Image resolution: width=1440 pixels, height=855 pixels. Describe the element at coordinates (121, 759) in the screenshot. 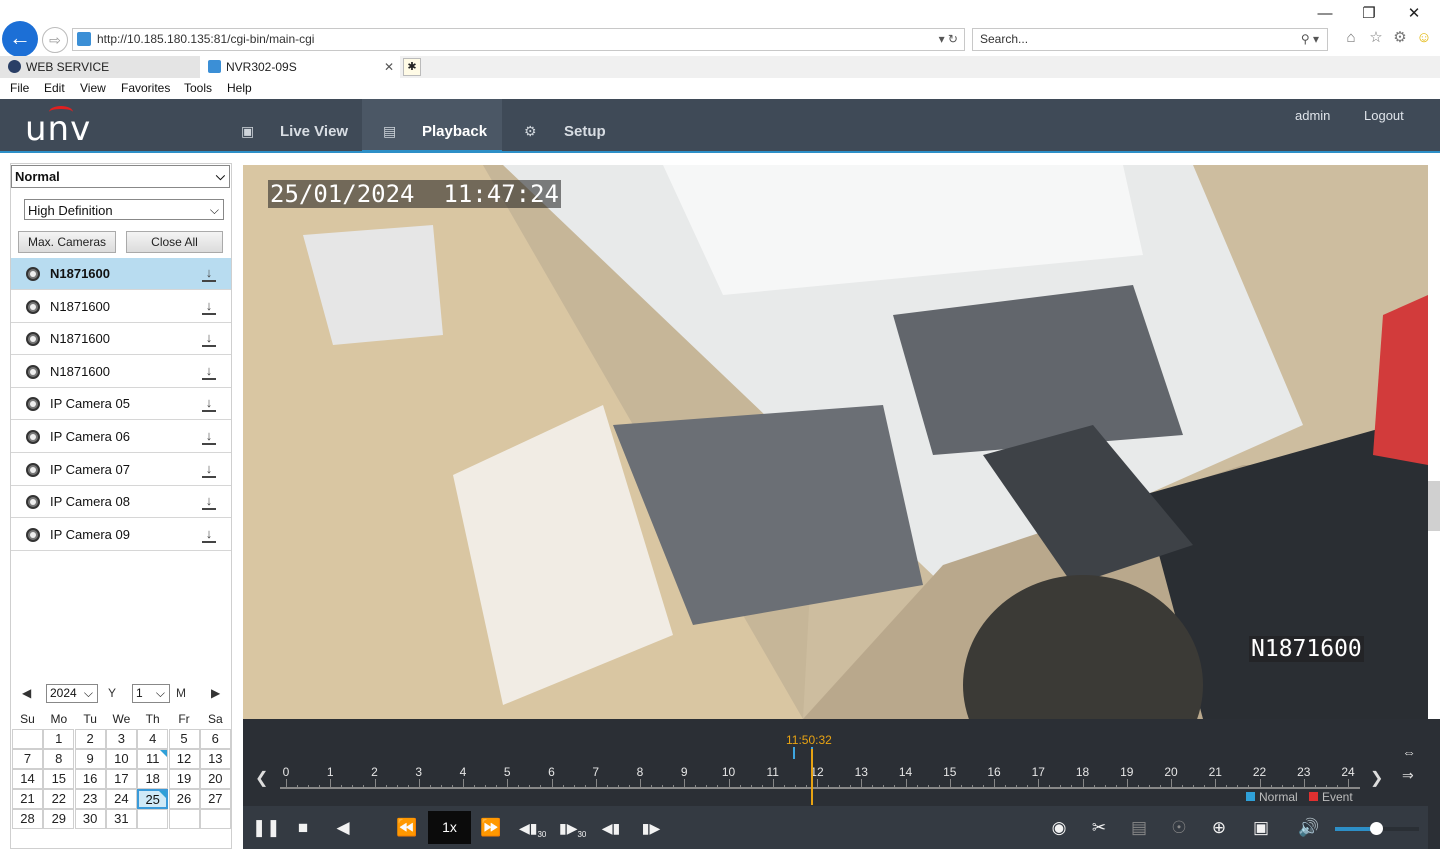

I see `calendar-day: 10` at that location.